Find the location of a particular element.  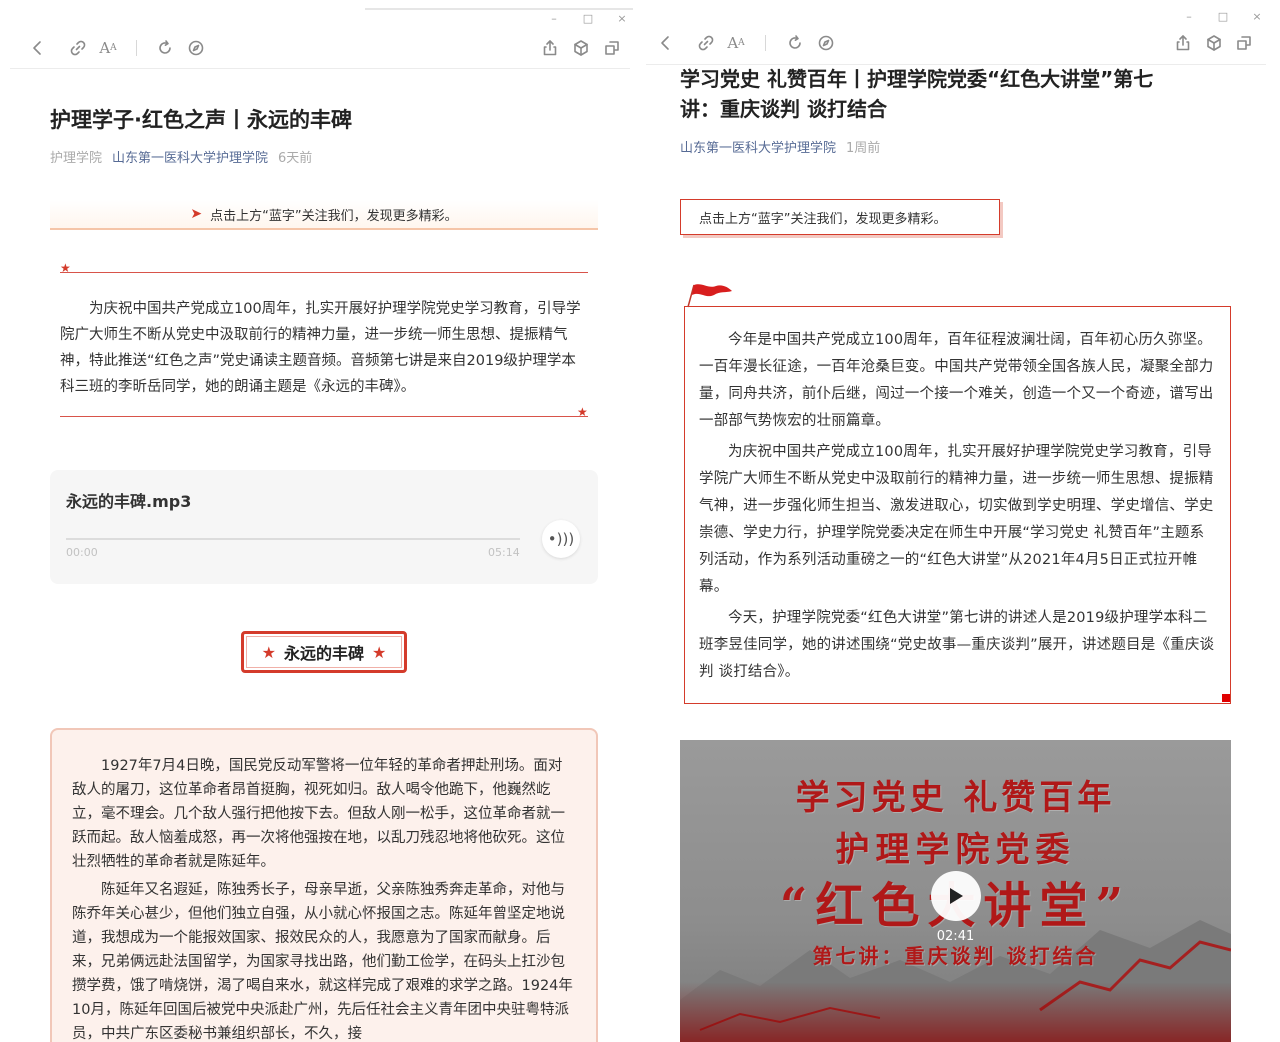

toolbar-divider is located at coordinates (320, 68).